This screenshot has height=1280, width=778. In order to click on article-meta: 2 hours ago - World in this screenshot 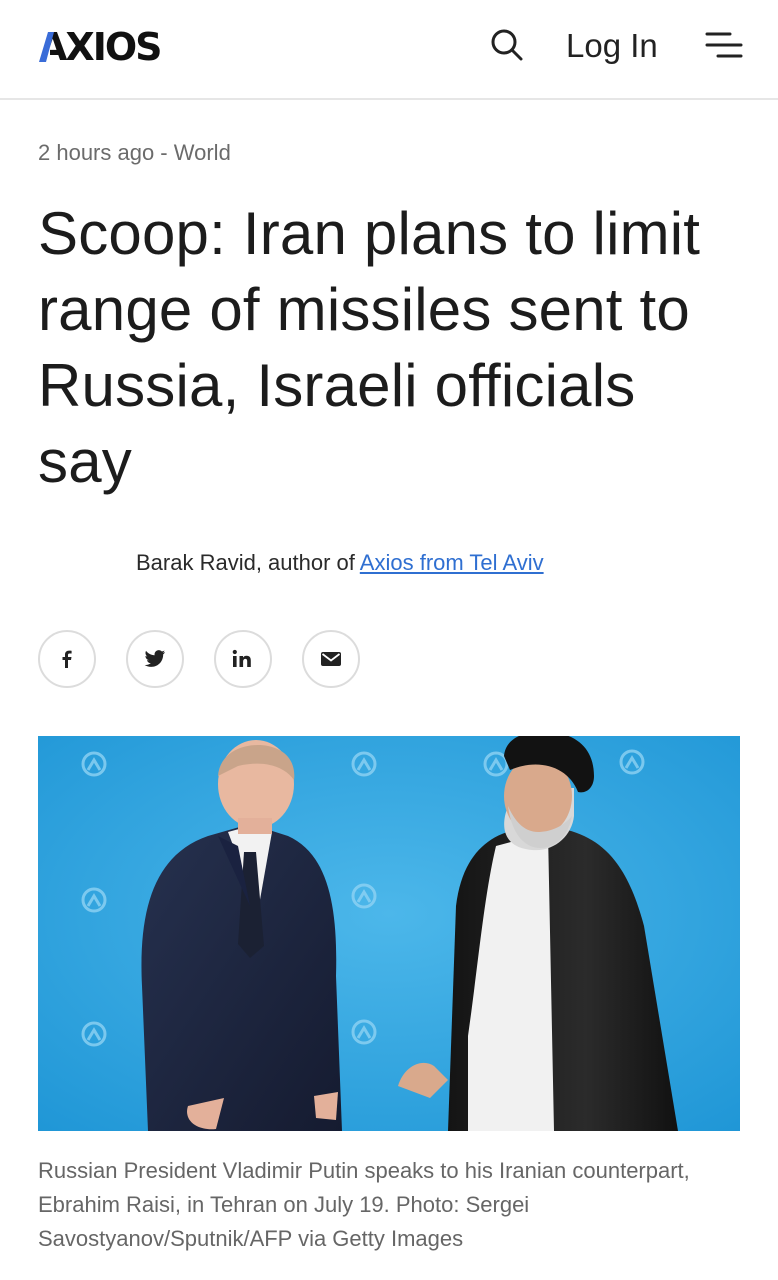, I will do `click(134, 152)`.